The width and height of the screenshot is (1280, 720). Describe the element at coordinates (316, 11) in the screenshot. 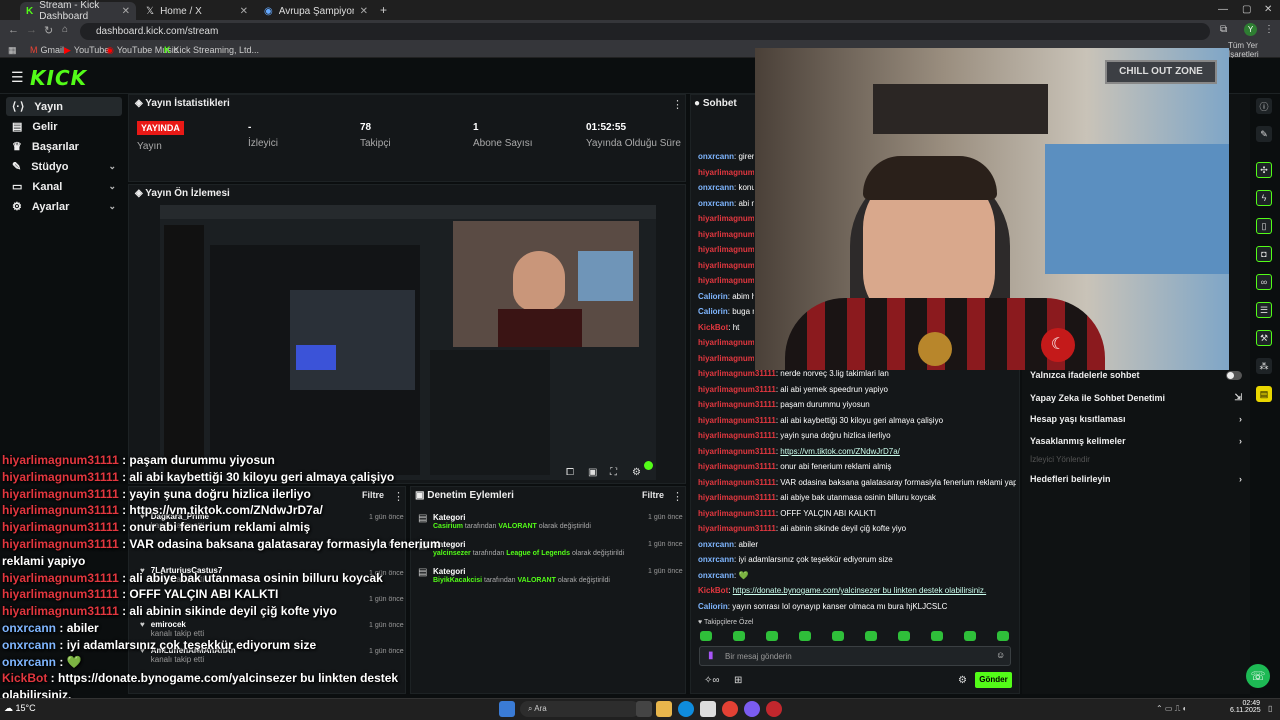

I see `tab-champions-league: ◉ Avrupa Şampiyonlar Ligi 2025/ ✕` at that location.